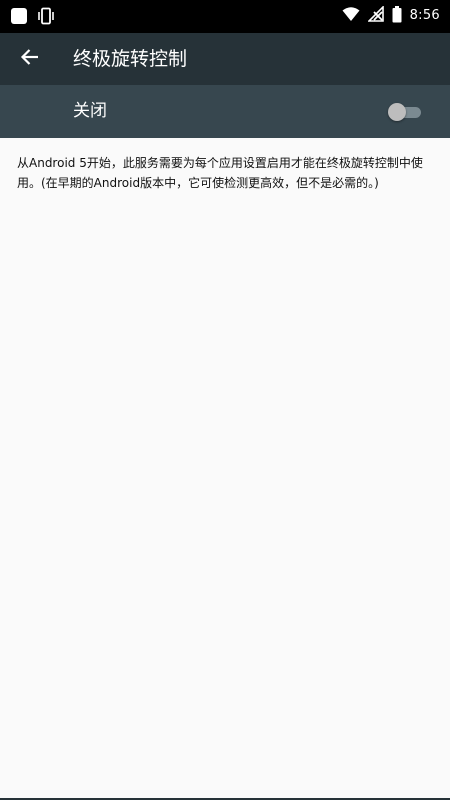 This screenshot has width=450, height=800. Describe the element at coordinates (391, 16) in the screenshot. I see `status-right-icons: 8:56` at that location.